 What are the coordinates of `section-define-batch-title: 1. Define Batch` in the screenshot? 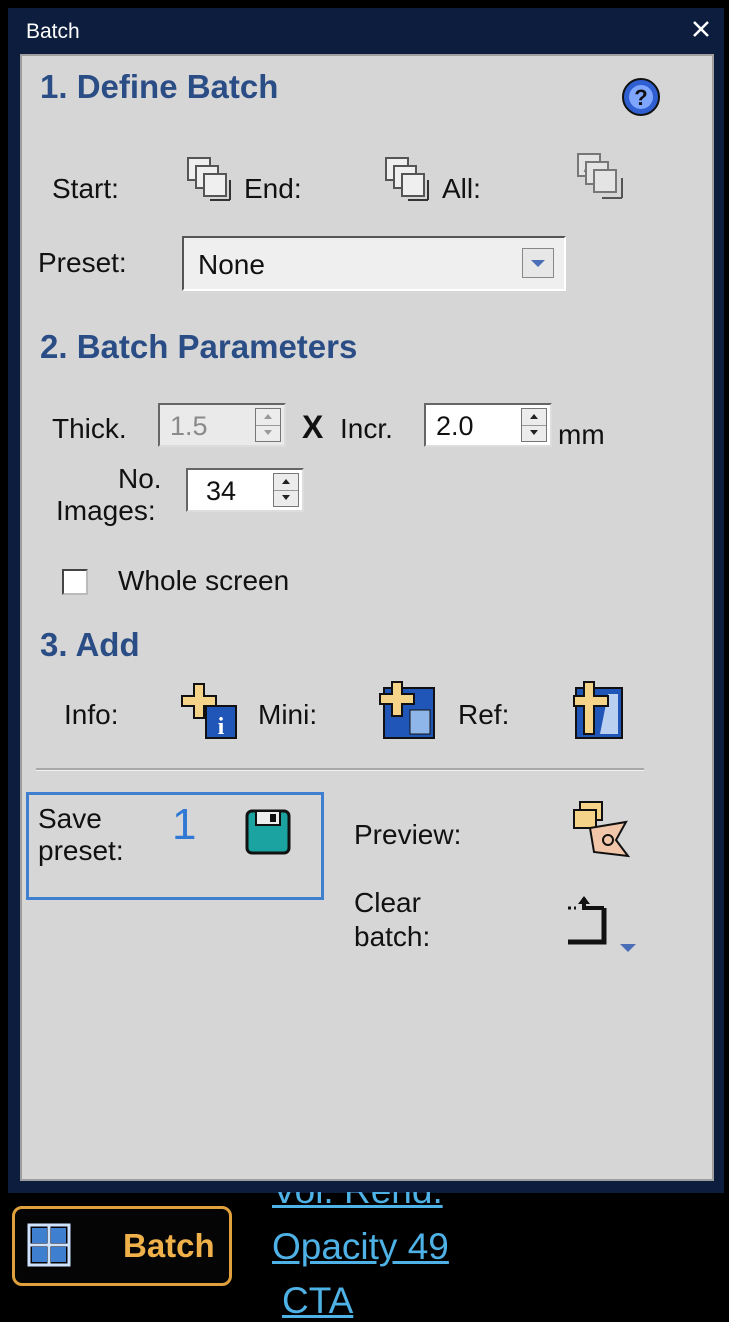 It's located at (159, 86).